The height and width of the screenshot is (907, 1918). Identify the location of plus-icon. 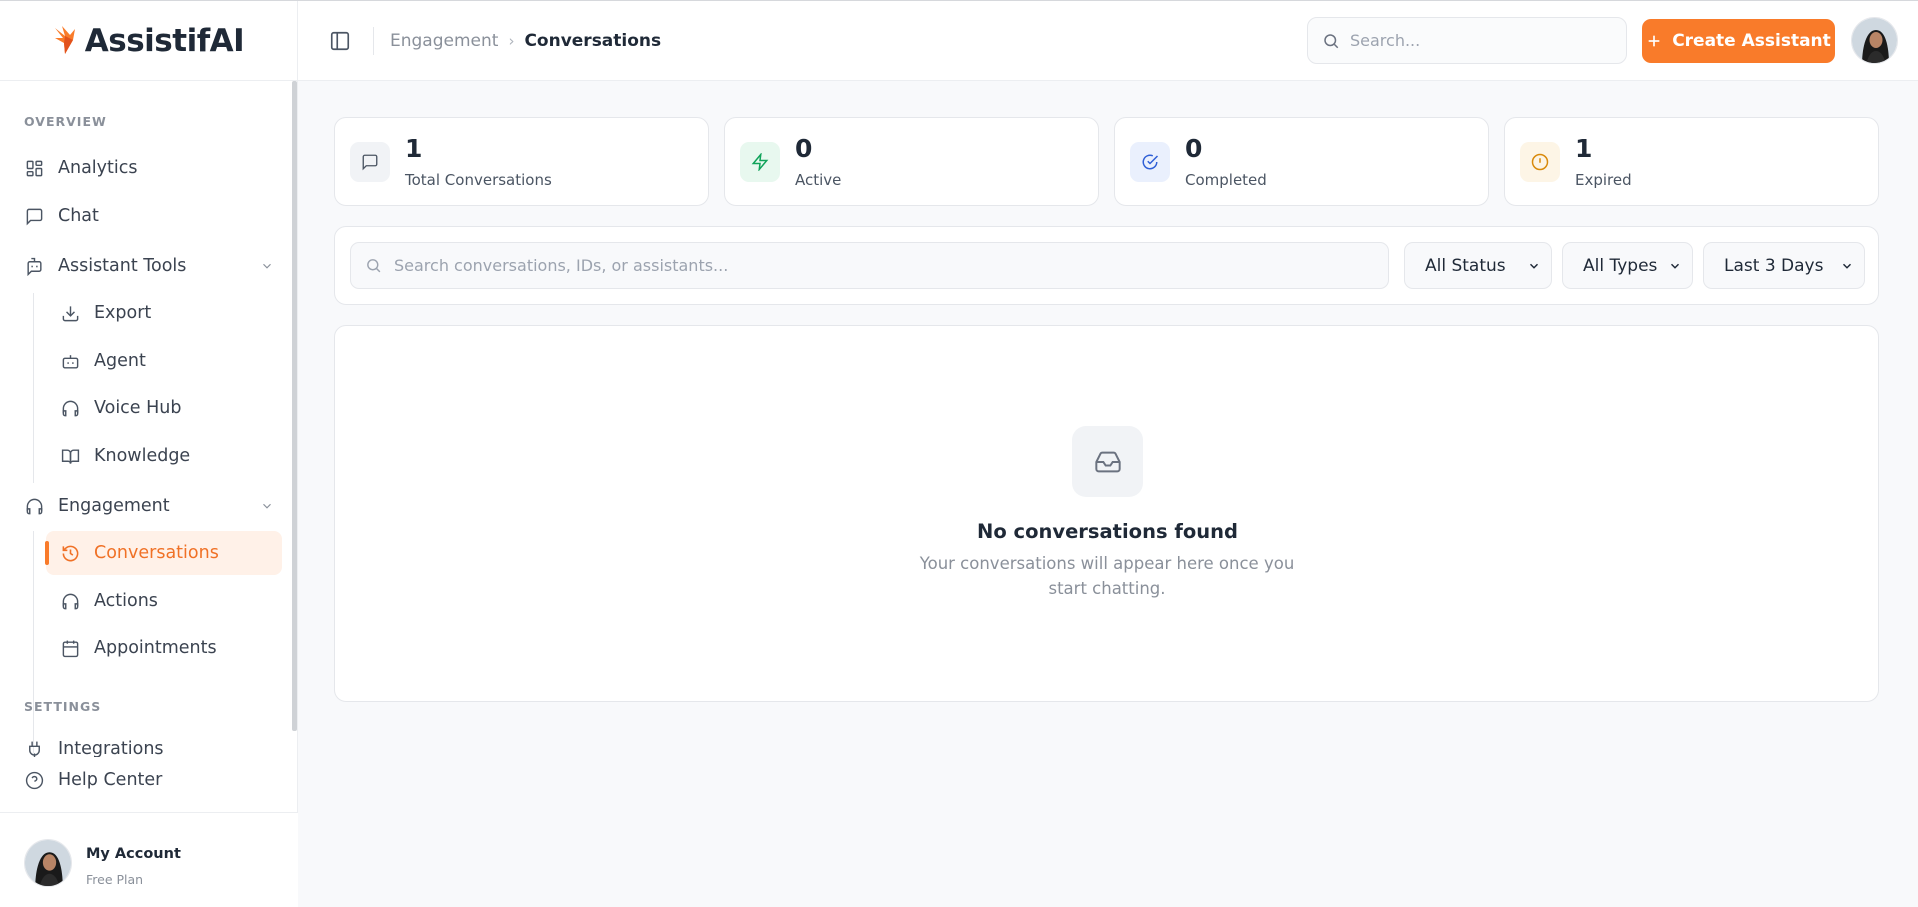
(1654, 41).